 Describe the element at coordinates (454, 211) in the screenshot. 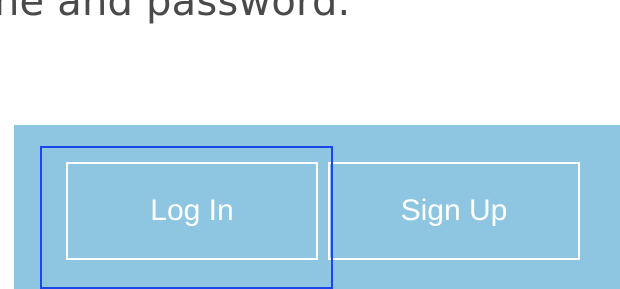

I see `signup-button: Sign Up` at that location.